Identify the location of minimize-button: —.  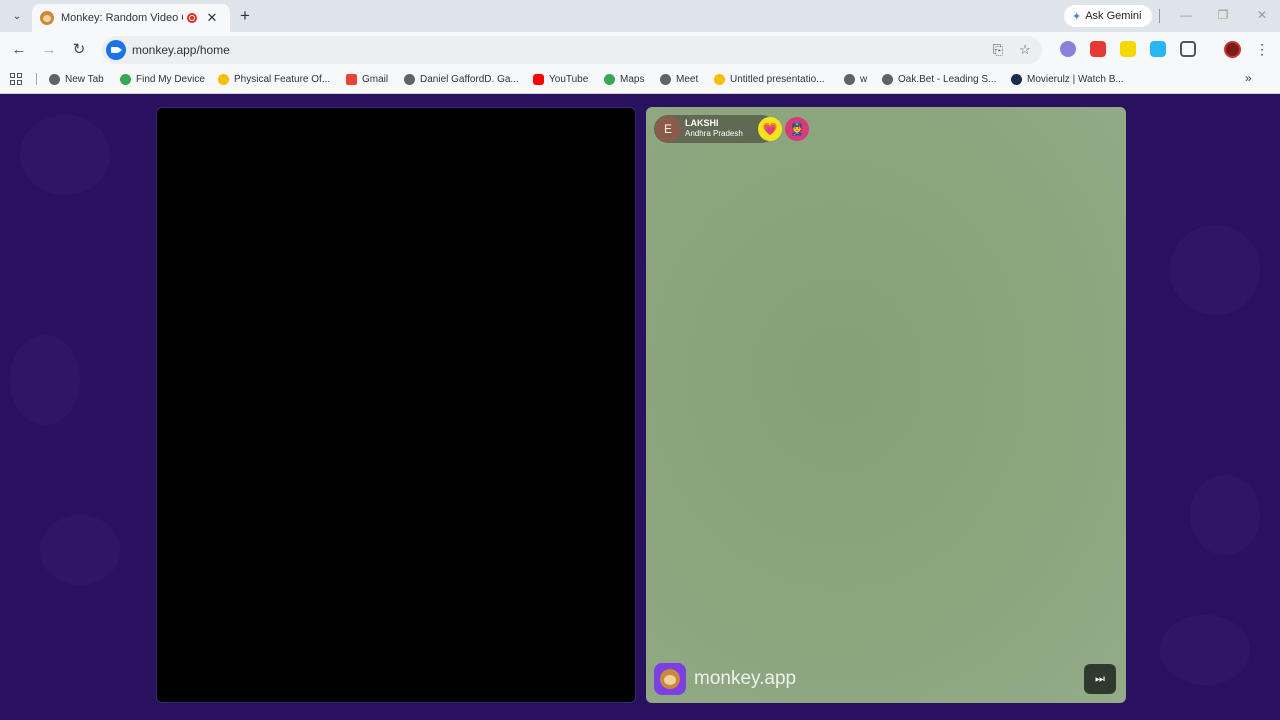
(1186, 15).